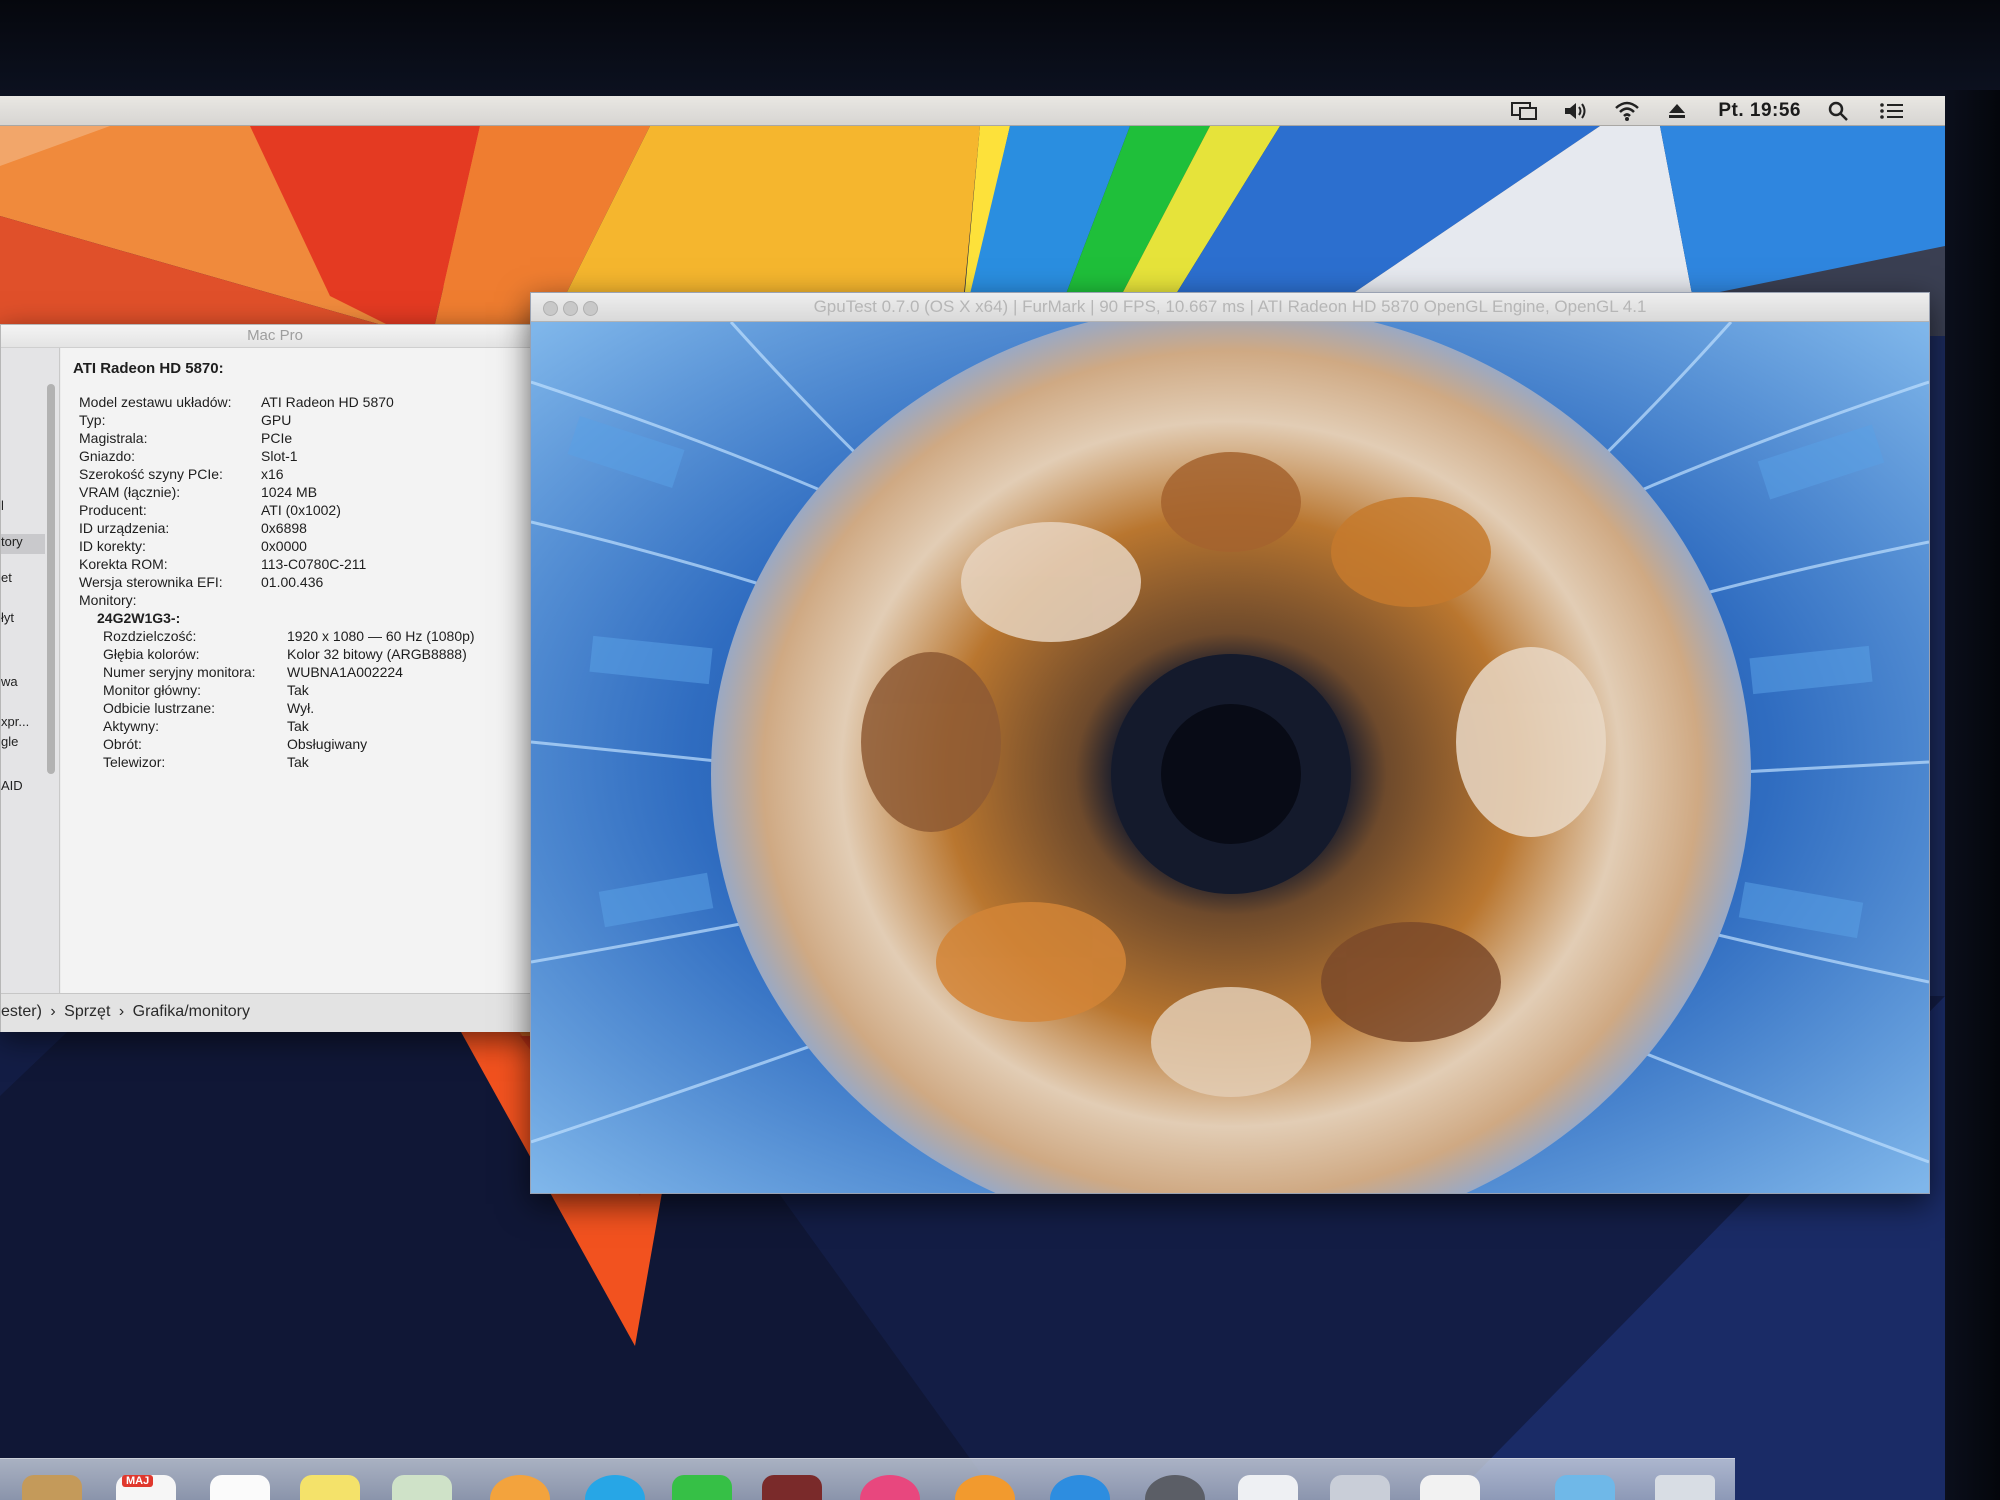 The image size is (2000, 1500). I want to click on property-value: Slot-1, so click(279, 456).